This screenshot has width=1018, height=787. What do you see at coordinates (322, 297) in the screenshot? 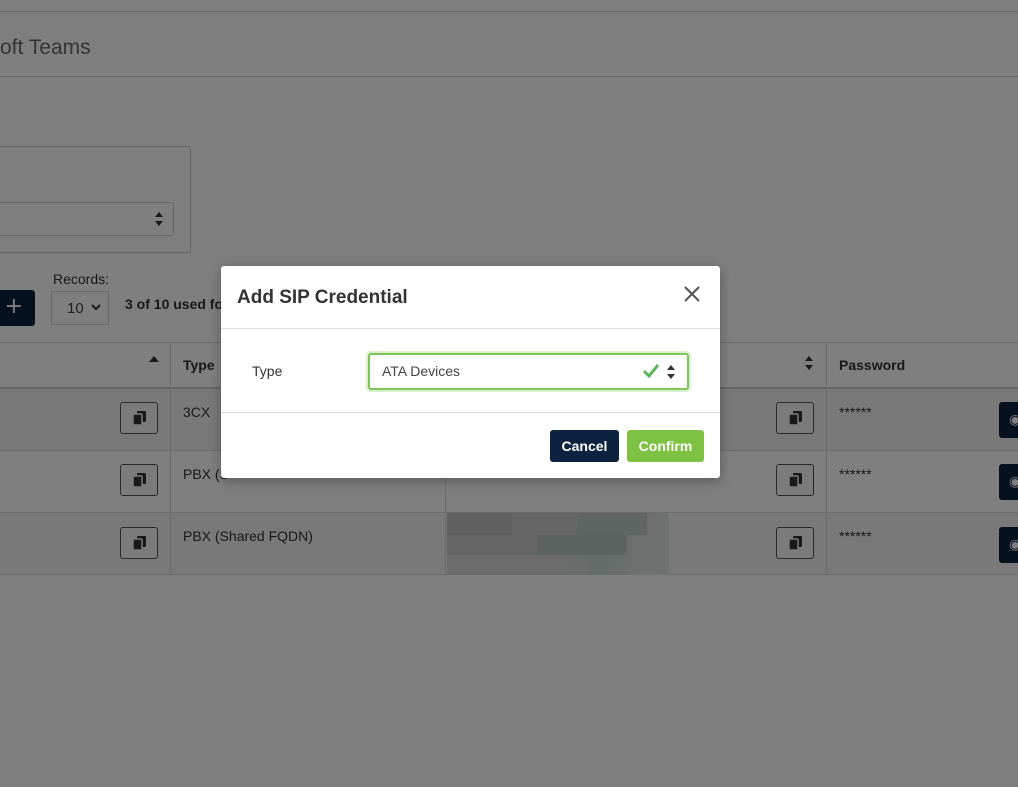
I see `modal-title: Add SIP Credential` at bounding box center [322, 297].